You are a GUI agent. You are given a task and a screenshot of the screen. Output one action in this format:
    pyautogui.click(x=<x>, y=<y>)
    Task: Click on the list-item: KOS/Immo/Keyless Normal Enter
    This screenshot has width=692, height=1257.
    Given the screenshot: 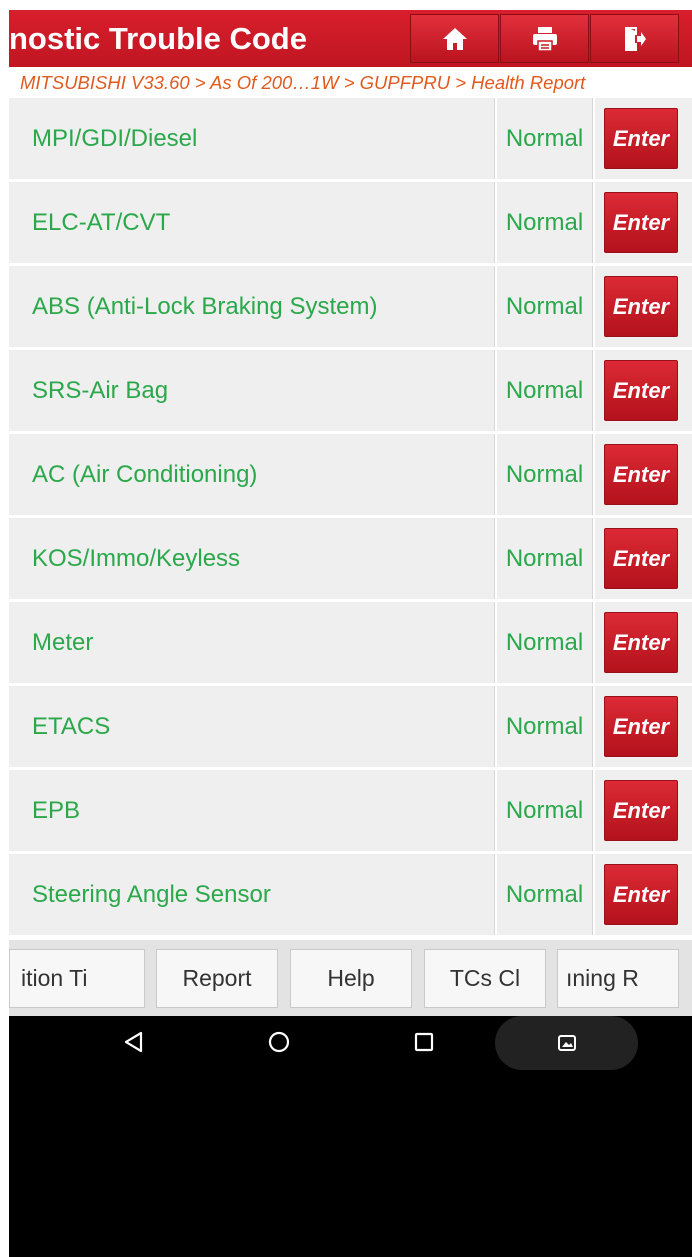 What is the action you would take?
    pyautogui.click(x=350, y=560)
    